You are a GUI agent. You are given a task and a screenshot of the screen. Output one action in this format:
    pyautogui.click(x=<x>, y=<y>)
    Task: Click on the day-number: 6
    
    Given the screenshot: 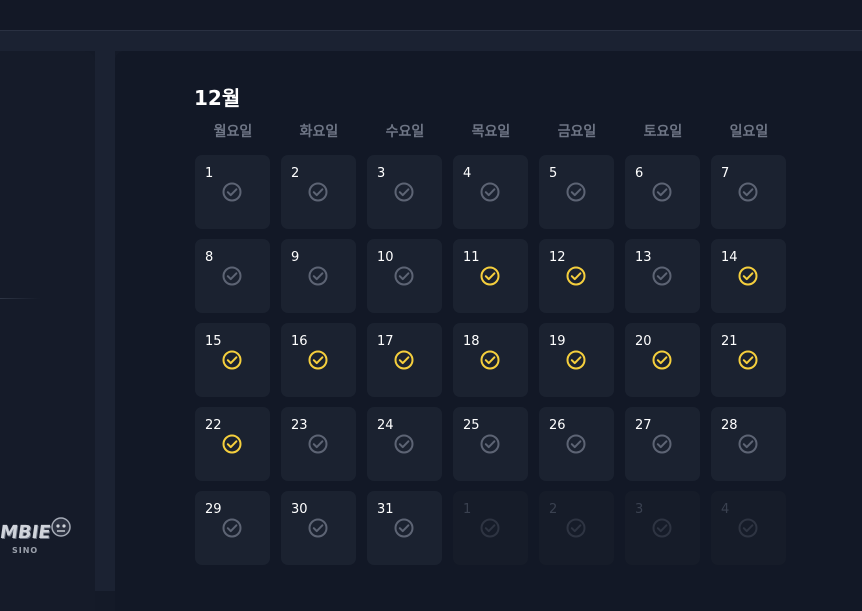 What is the action you would take?
    pyautogui.click(x=639, y=173)
    